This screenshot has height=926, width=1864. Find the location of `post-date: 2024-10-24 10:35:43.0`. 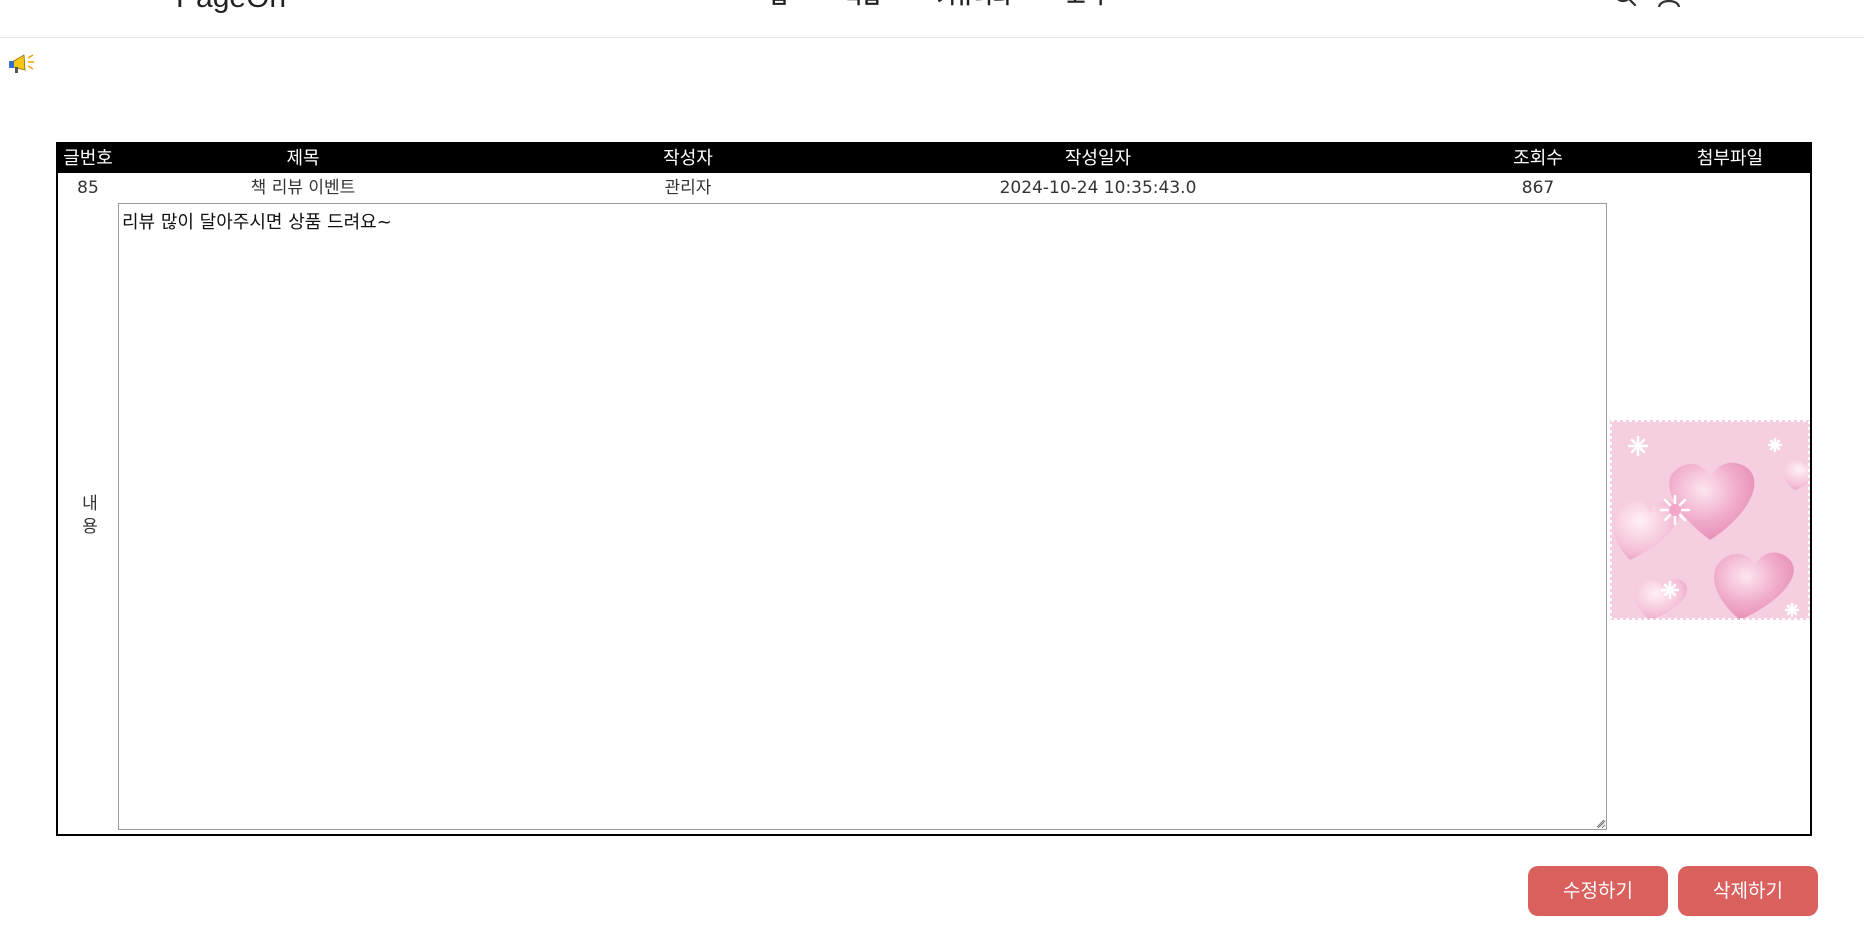

post-date: 2024-10-24 10:35:43.0 is located at coordinates (1098, 188).